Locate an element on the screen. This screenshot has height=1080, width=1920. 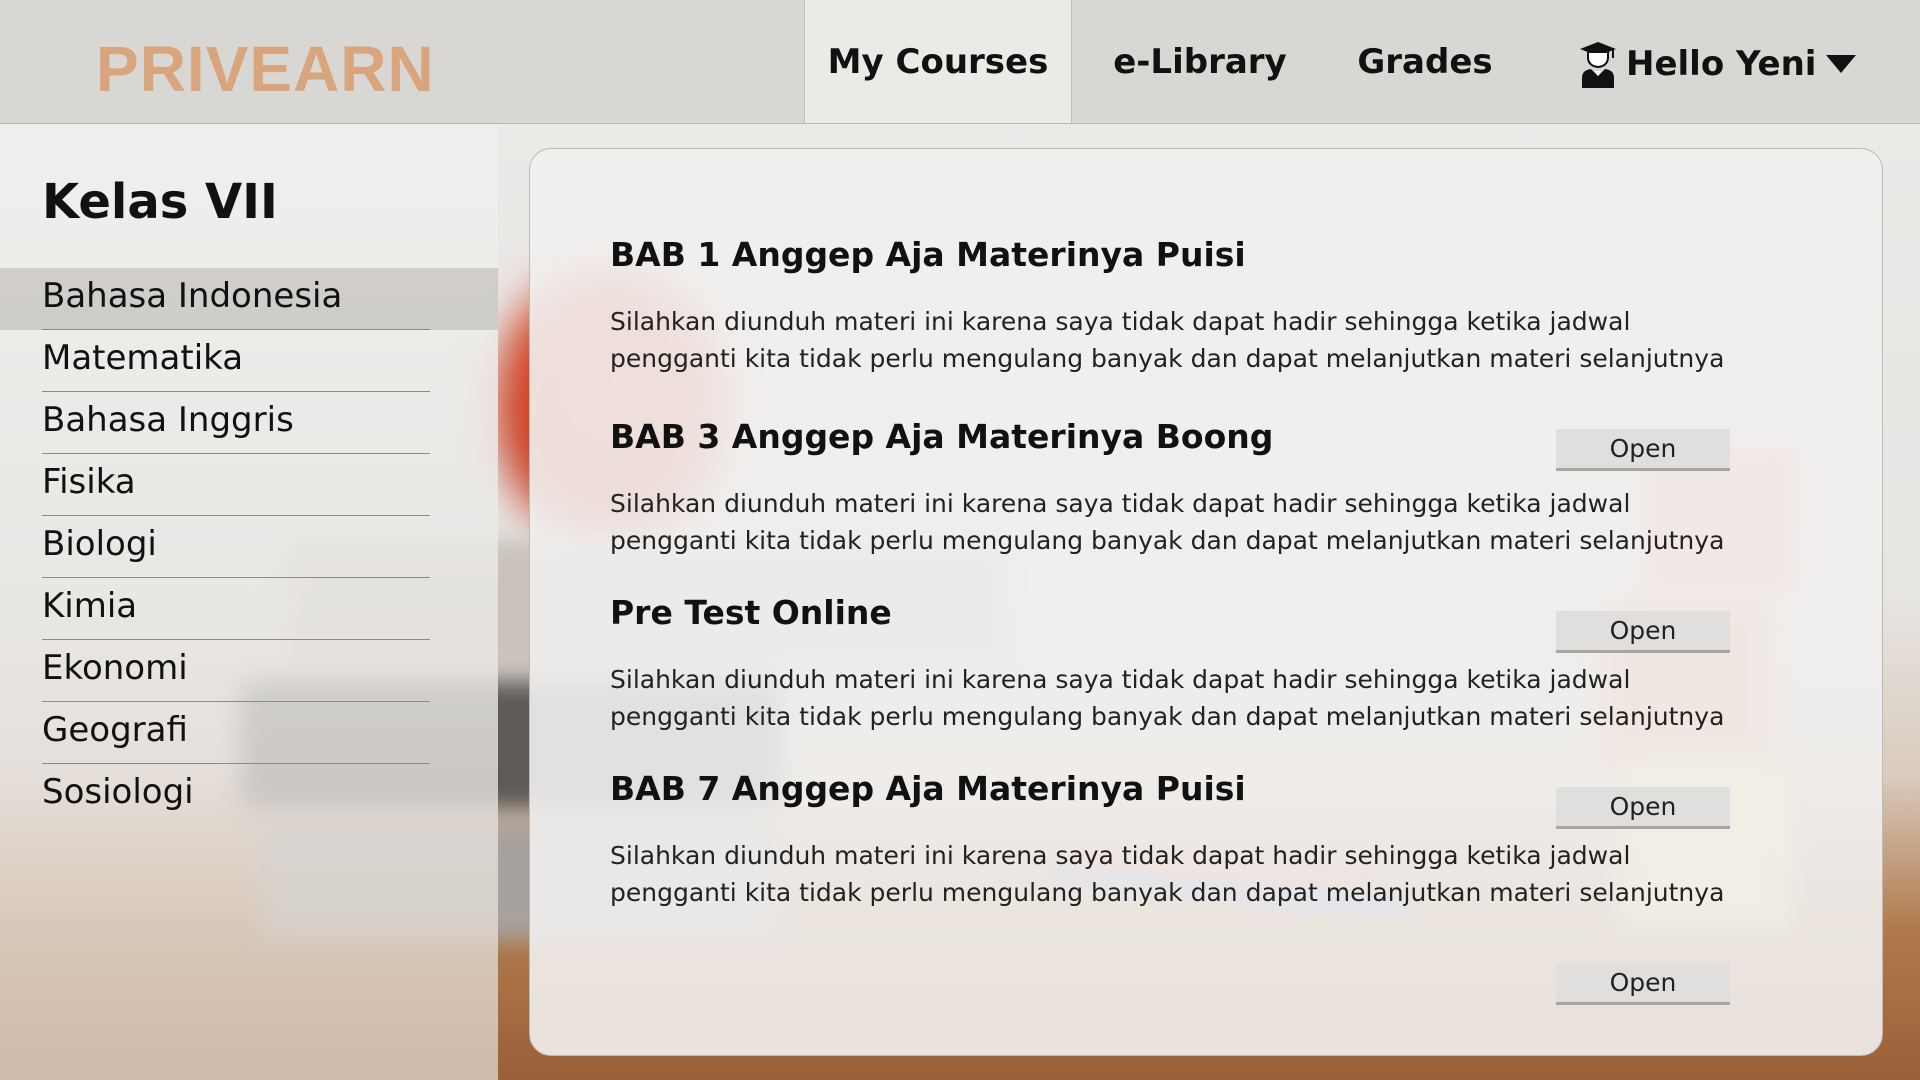
nav-grades-label: Grades is located at coordinates (1425, 61).